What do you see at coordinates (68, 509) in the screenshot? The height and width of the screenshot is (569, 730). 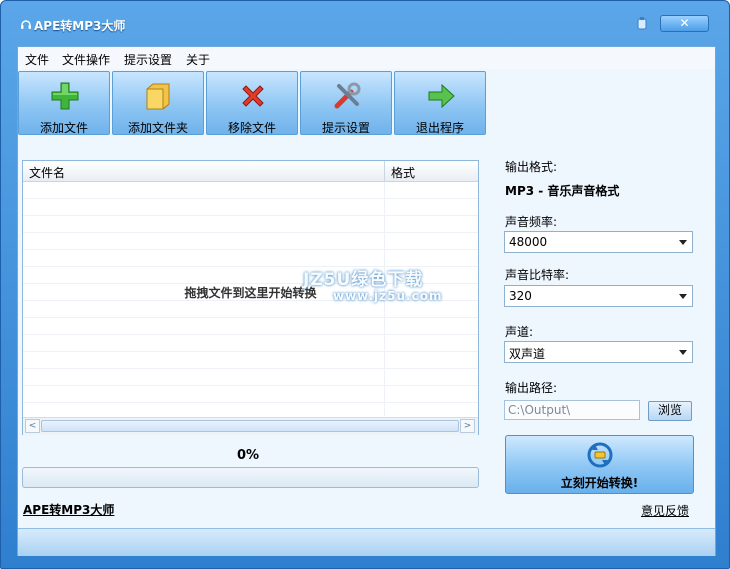 I see `app-home-link: APE转MP3大师` at bounding box center [68, 509].